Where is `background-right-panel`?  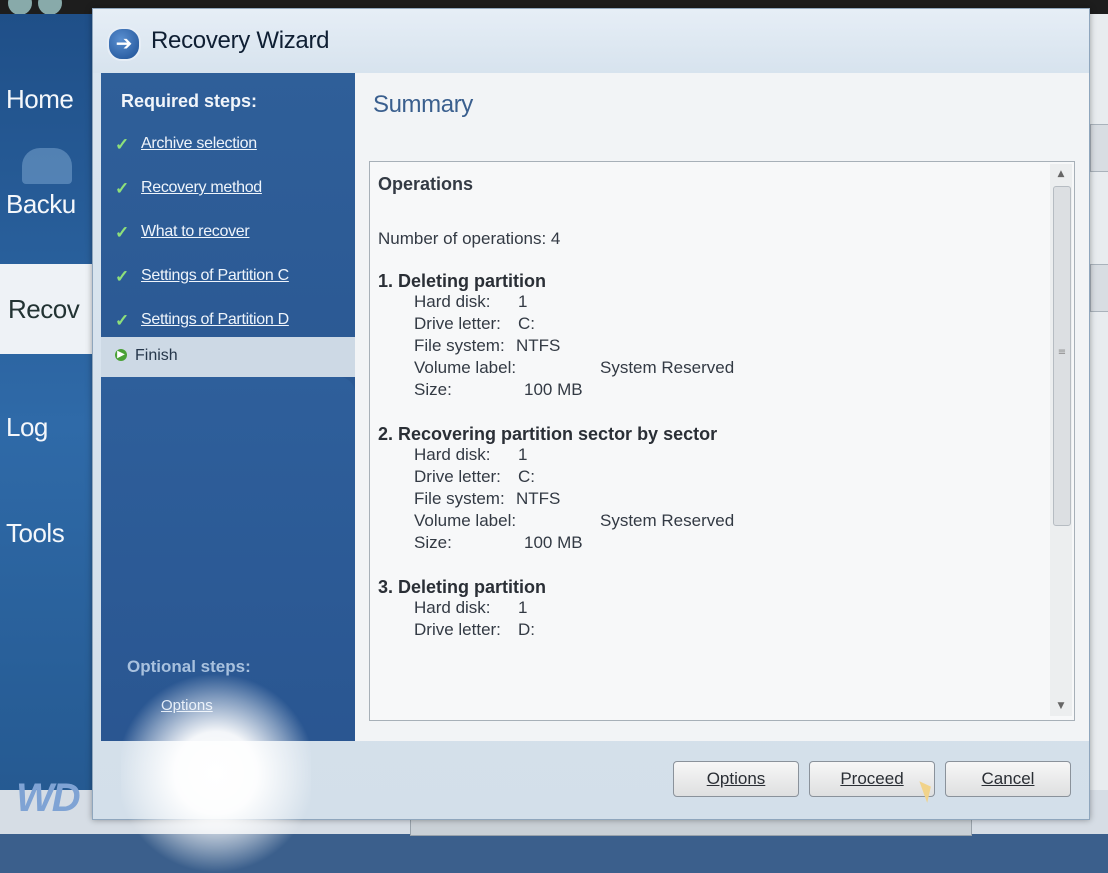
background-right-panel is located at coordinates (1099, 424).